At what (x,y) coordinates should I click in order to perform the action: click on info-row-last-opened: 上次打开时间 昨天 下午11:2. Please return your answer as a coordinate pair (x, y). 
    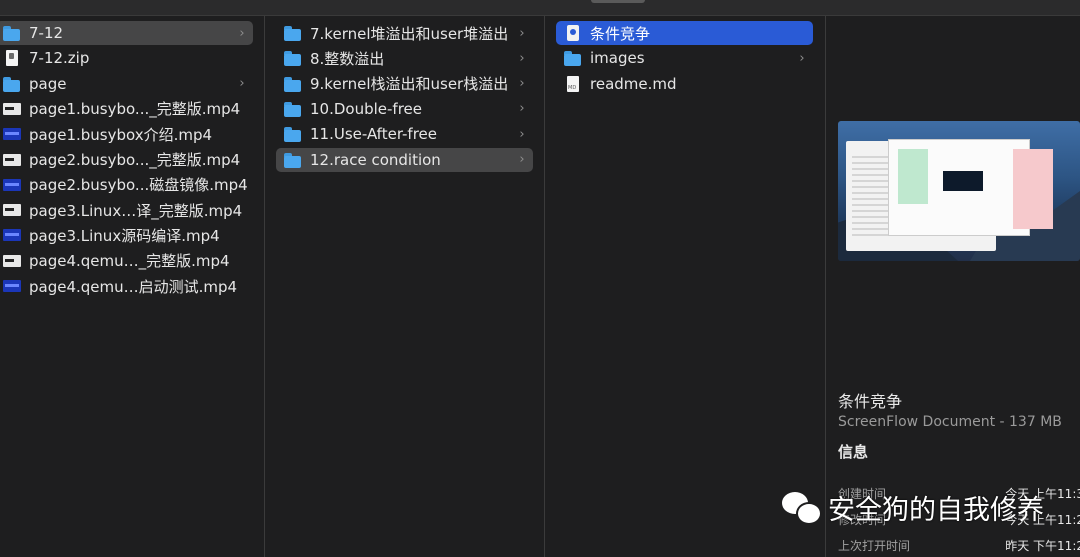
    Looking at the image, I should click on (959, 545).